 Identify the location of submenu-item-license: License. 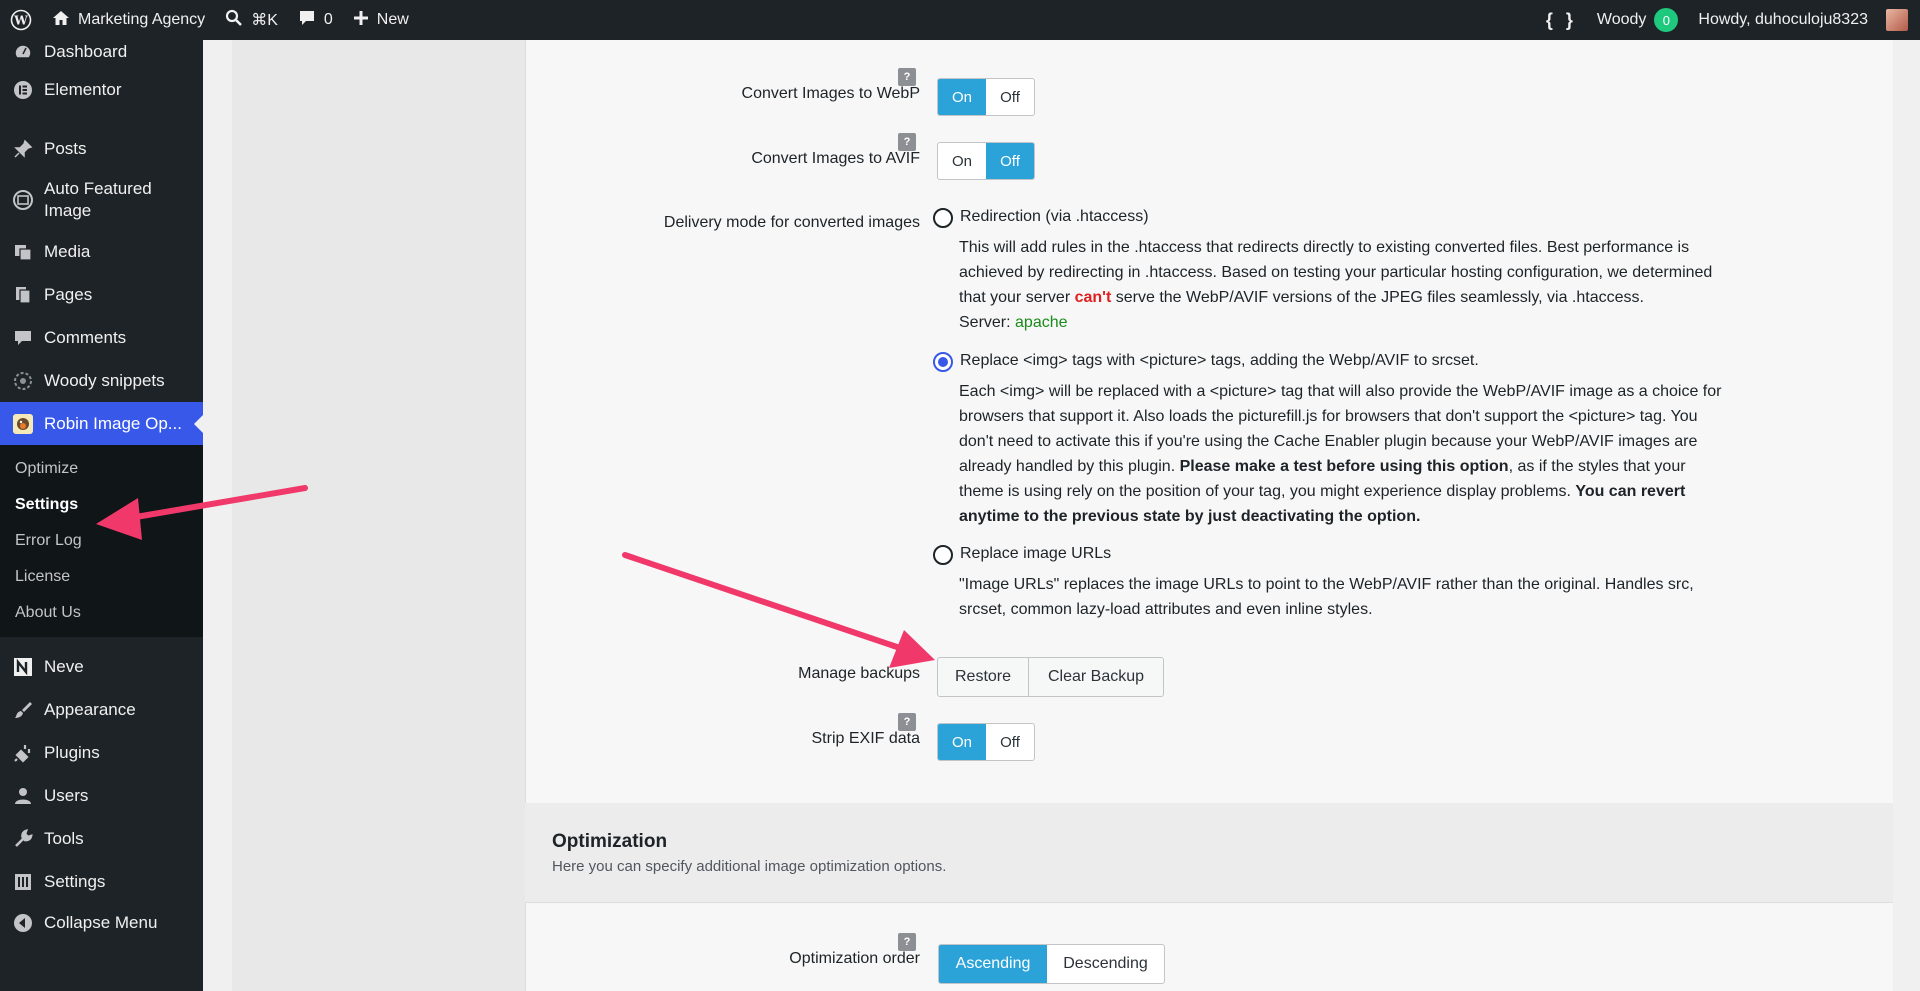
(101, 577).